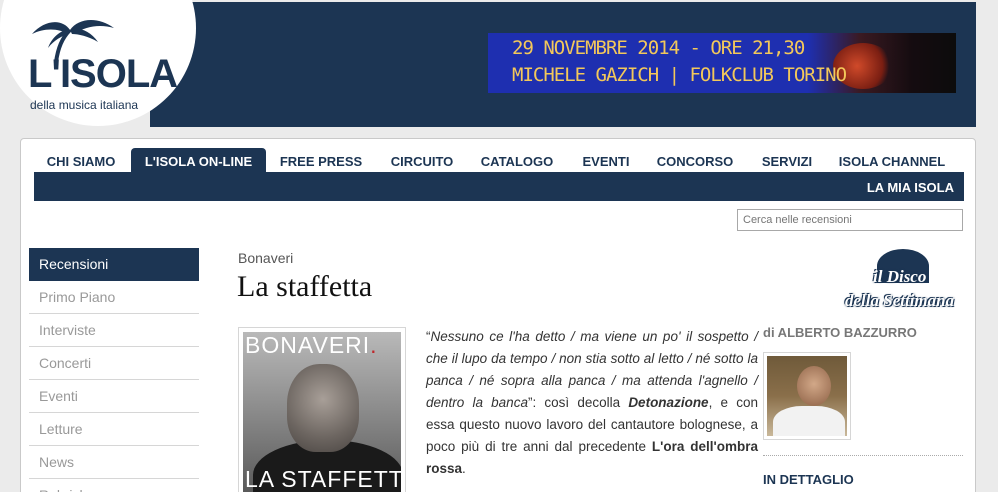 The height and width of the screenshot is (492, 998). Describe the element at coordinates (578, 402) in the screenshot. I see `quote-close: ”: così decolla` at that location.